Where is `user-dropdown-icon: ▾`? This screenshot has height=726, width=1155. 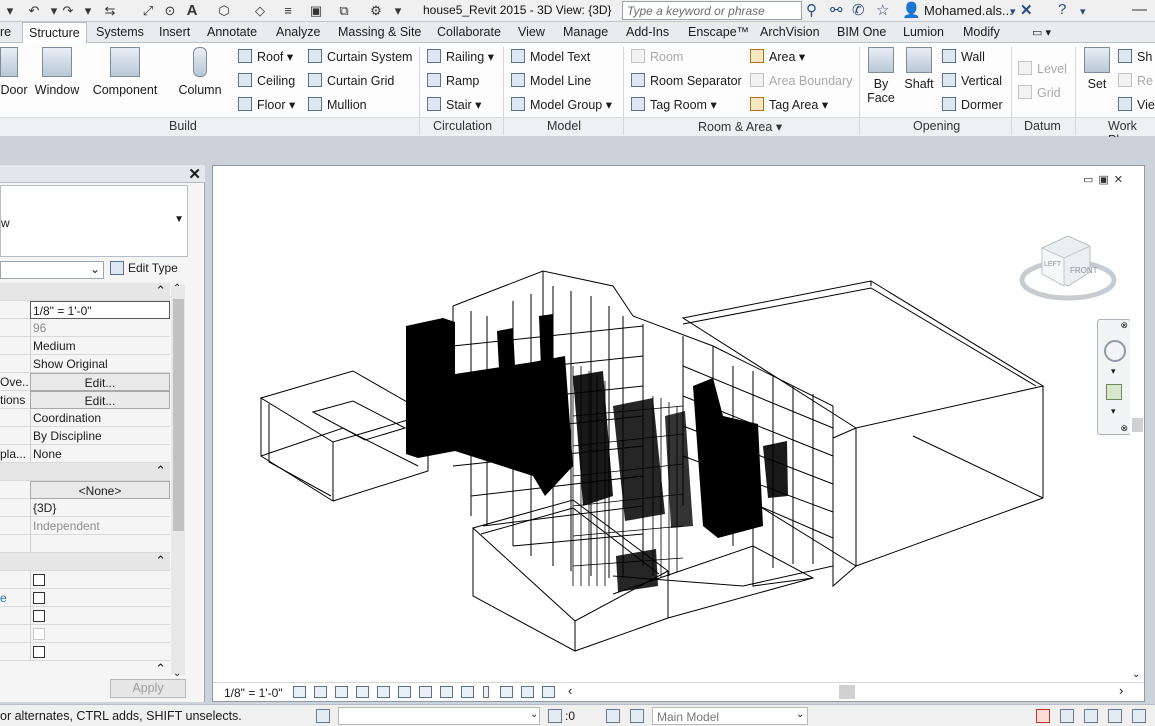
user-dropdown-icon: ▾ is located at coordinates (1013, 11).